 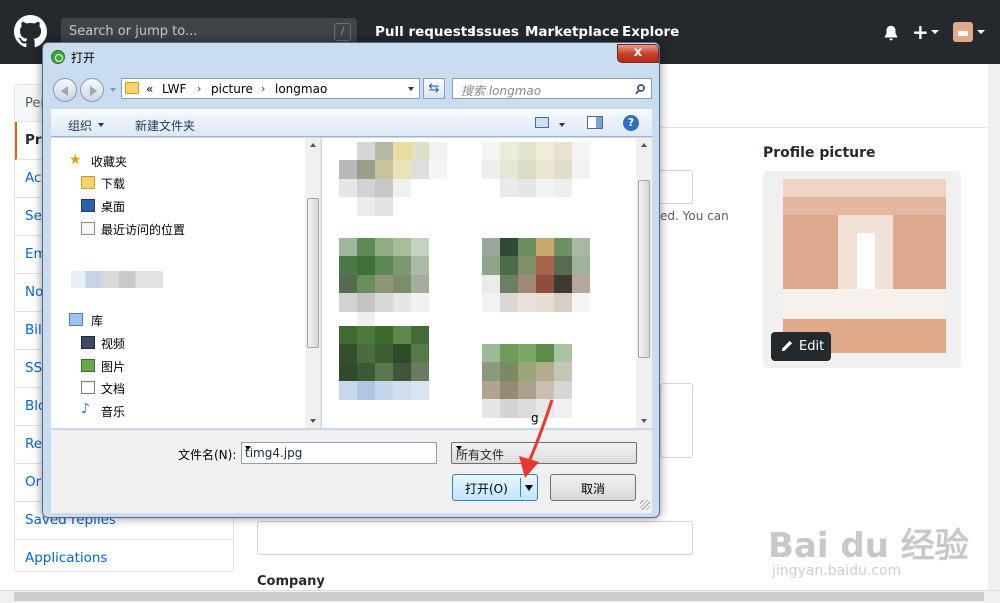 What do you see at coordinates (165, 125) in the screenshot?
I see `new-folder-button: 新建文件夹` at bounding box center [165, 125].